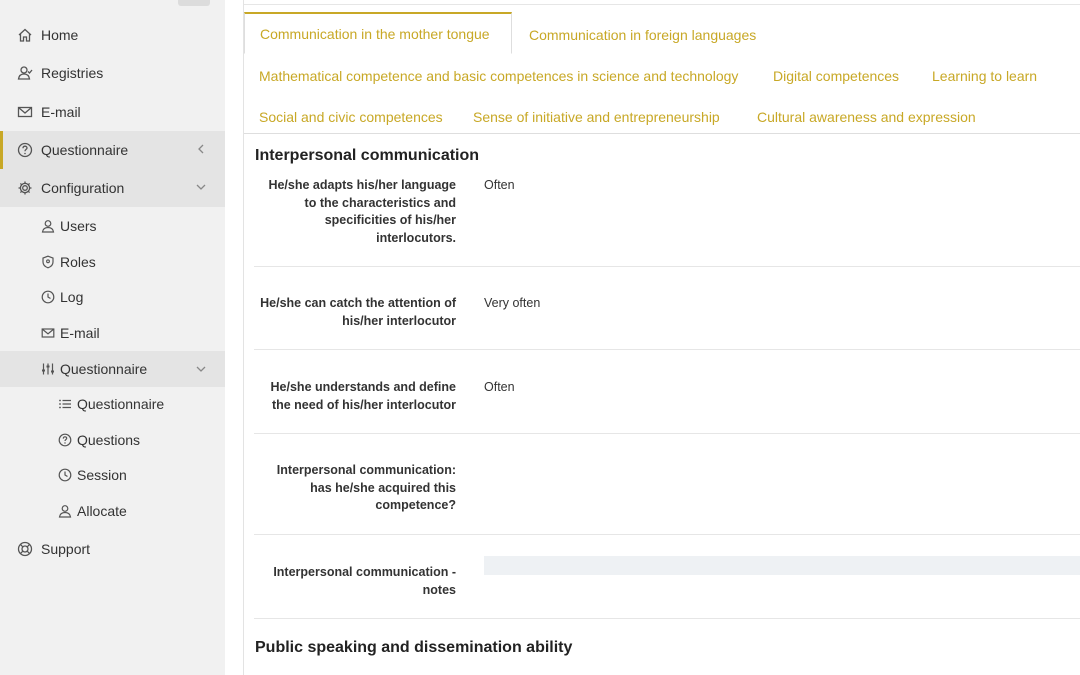  What do you see at coordinates (48, 369) in the screenshot?
I see `sliders-icon` at bounding box center [48, 369].